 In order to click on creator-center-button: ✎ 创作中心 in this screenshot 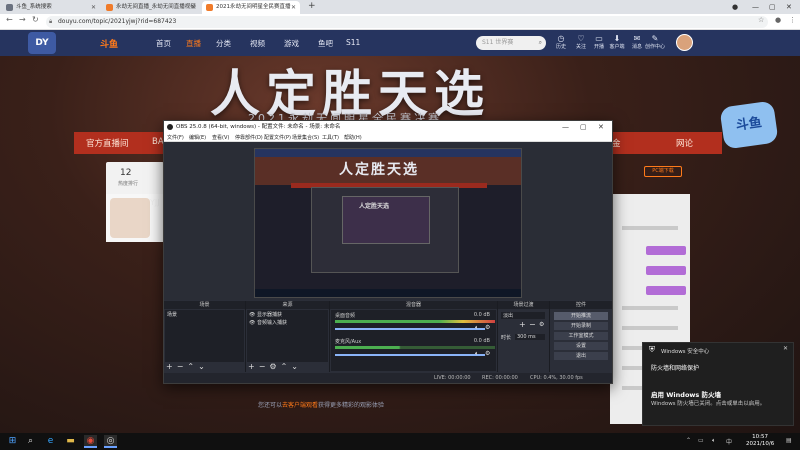, I will do `click(655, 42)`.